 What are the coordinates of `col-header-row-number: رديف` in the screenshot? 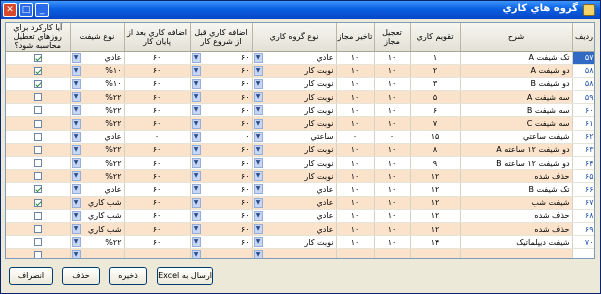 It's located at (583, 37).